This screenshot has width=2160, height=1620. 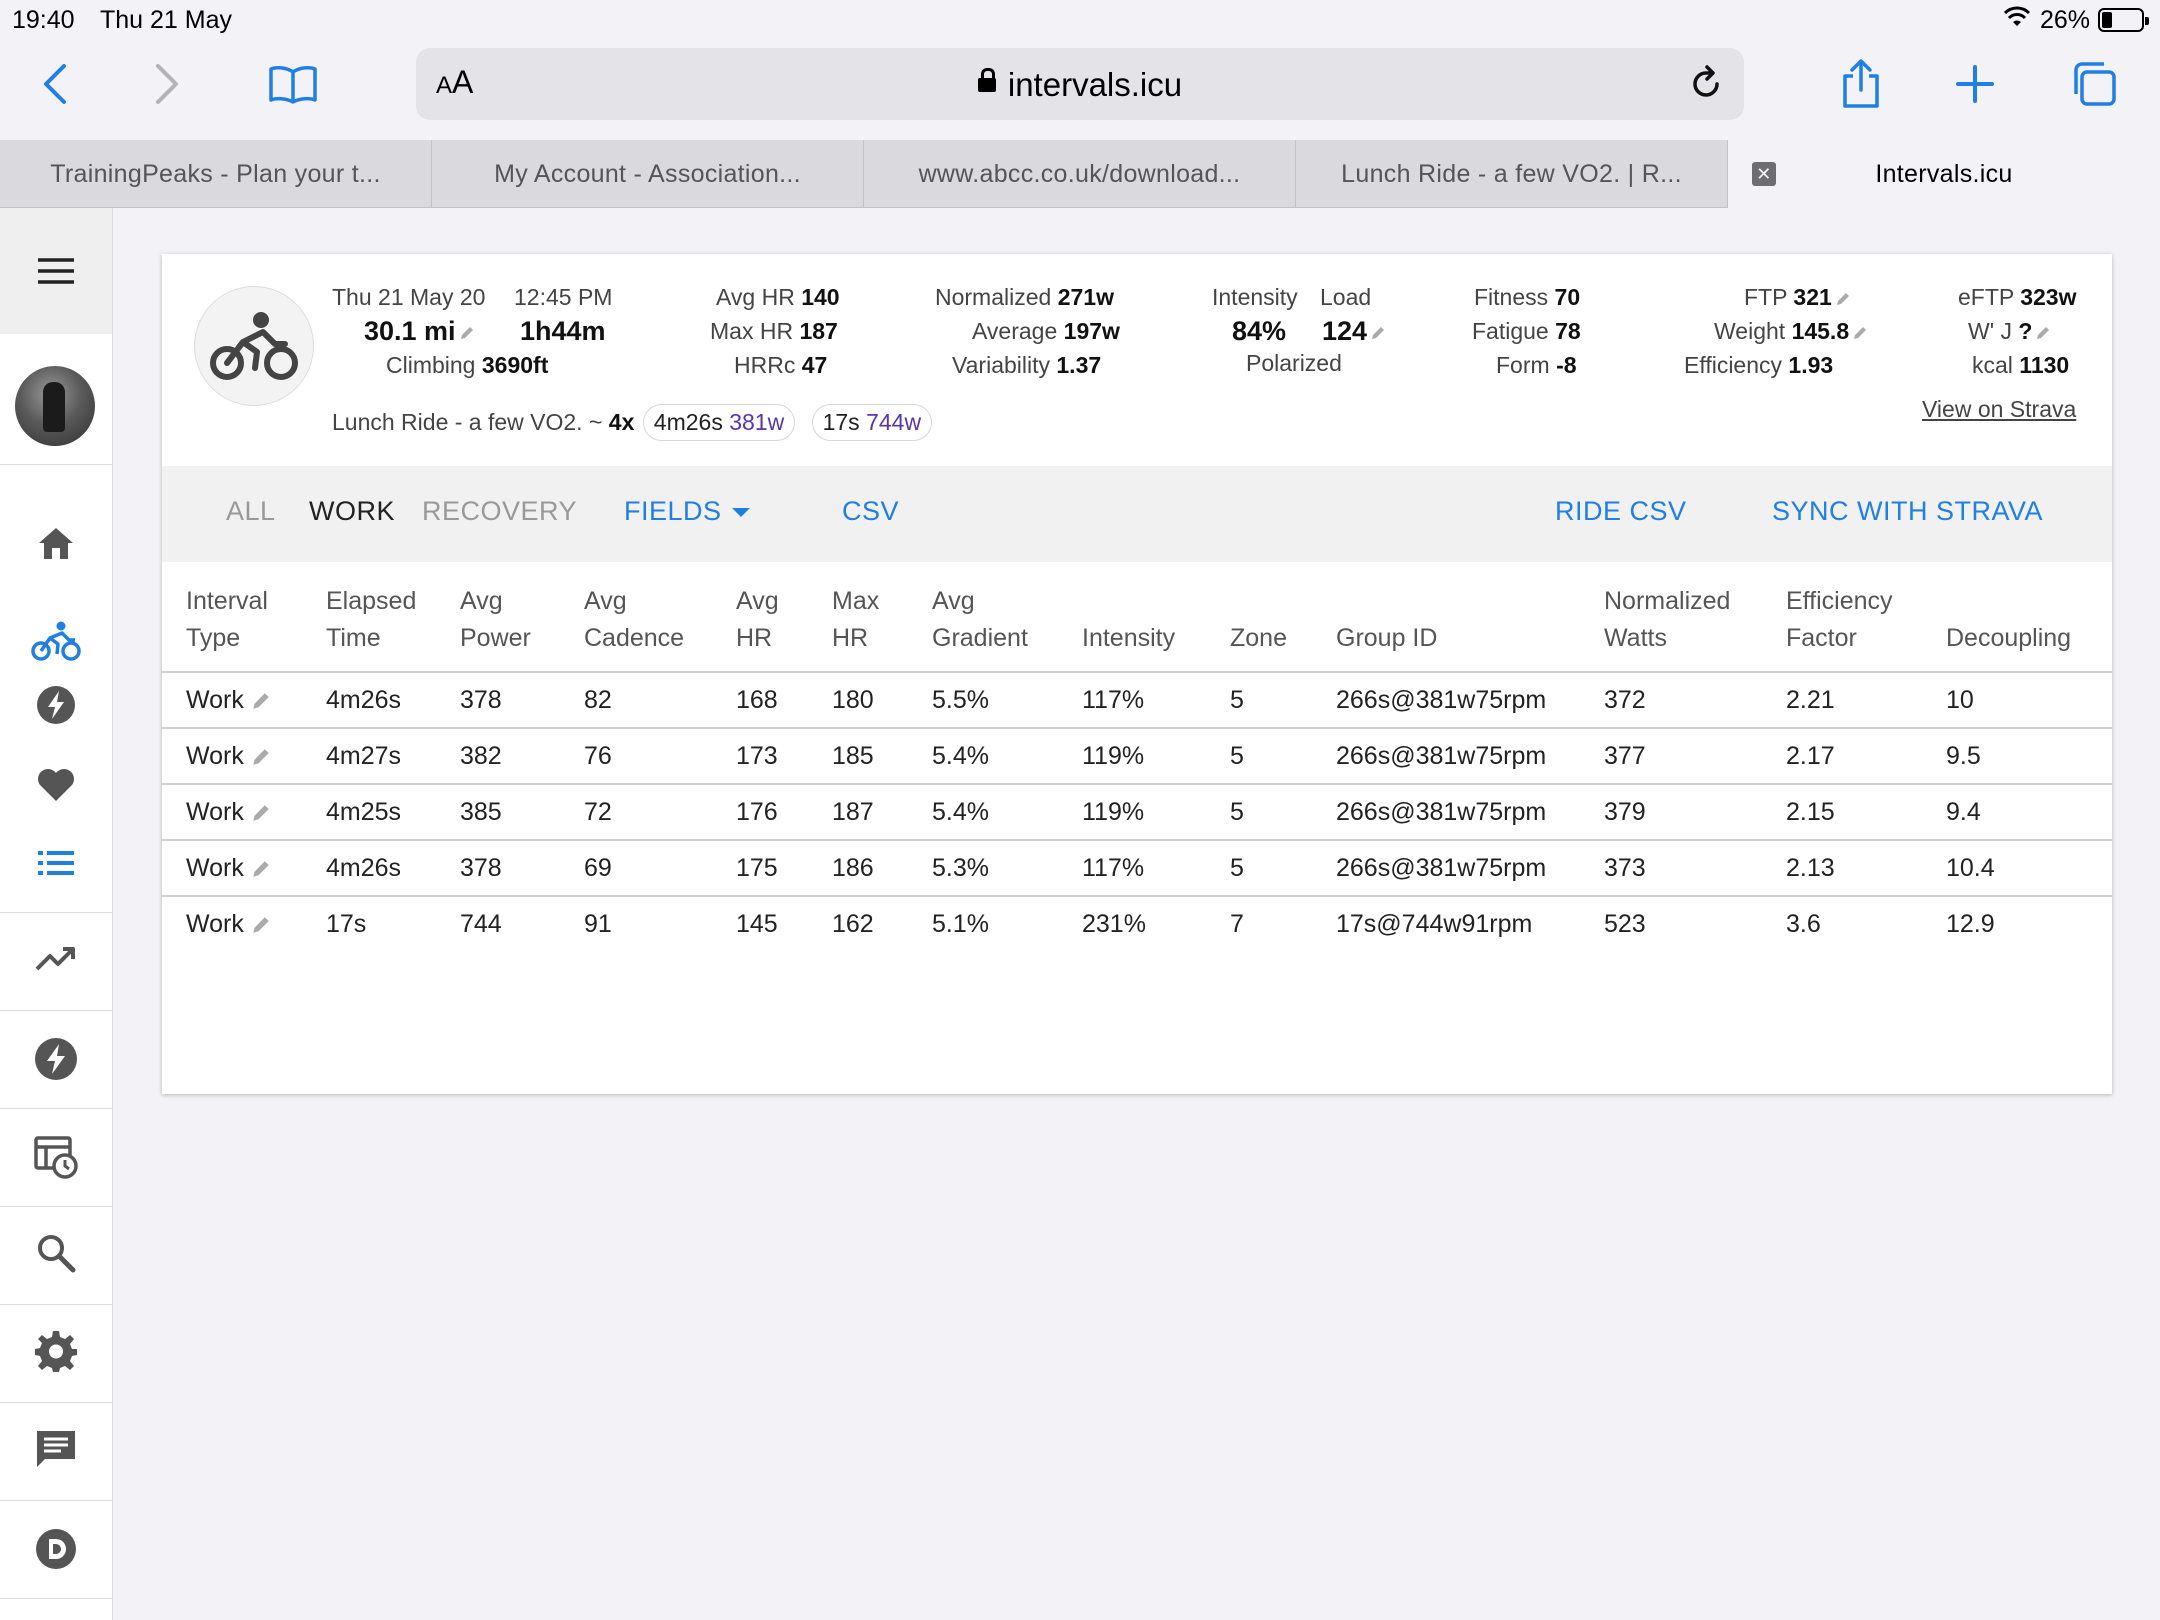 What do you see at coordinates (1842, 624) in the screenshot?
I see `column-header: Efficiency Factor` at bounding box center [1842, 624].